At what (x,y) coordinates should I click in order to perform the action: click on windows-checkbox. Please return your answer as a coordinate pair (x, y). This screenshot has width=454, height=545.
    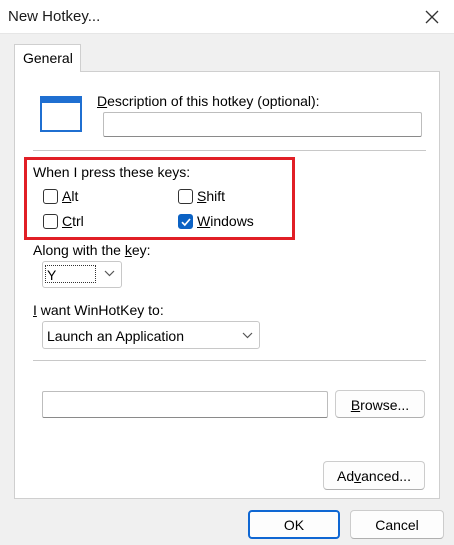
    Looking at the image, I should click on (185, 221).